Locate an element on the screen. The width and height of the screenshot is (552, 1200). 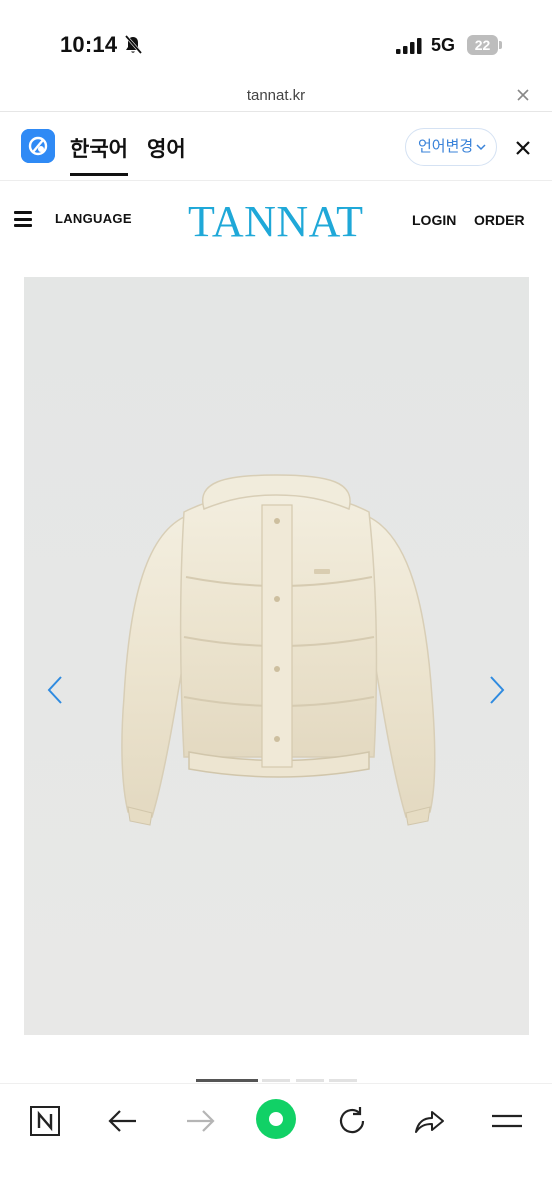
battery-level: 22 is located at coordinates (482, 45).